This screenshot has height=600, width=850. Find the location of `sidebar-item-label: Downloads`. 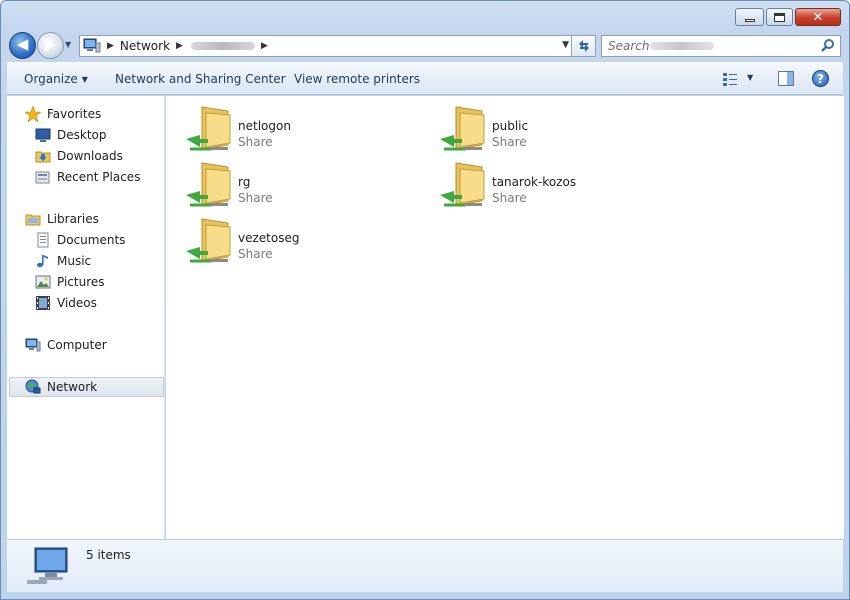

sidebar-item-label: Downloads is located at coordinates (90, 156).